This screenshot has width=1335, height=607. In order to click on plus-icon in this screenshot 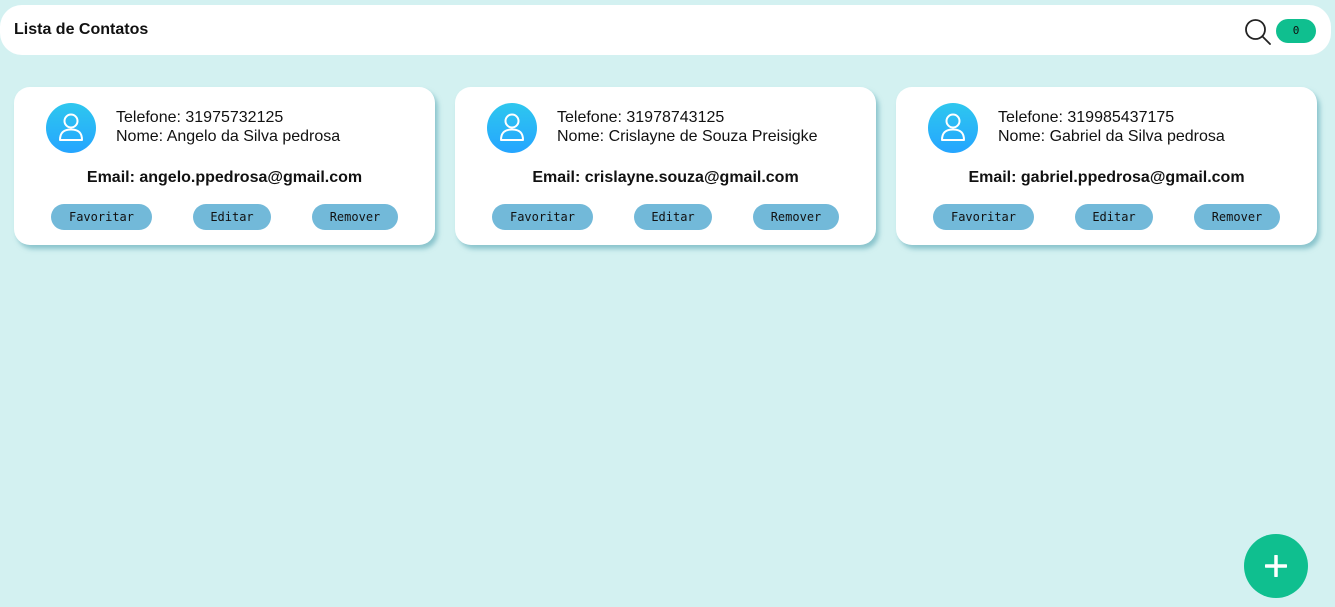, I will do `click(1276, 566)`.